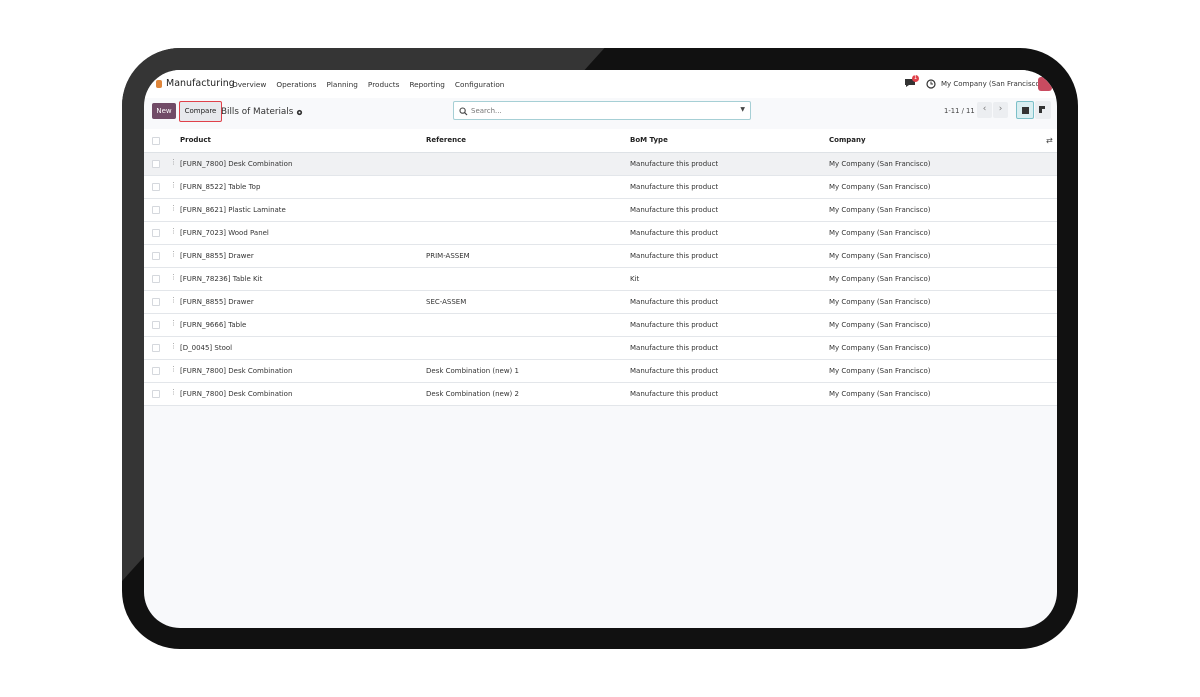 This screenshot has width=1200, height=697. I want to click on column-header-bom-type: BoM Type, so click(649, 140).